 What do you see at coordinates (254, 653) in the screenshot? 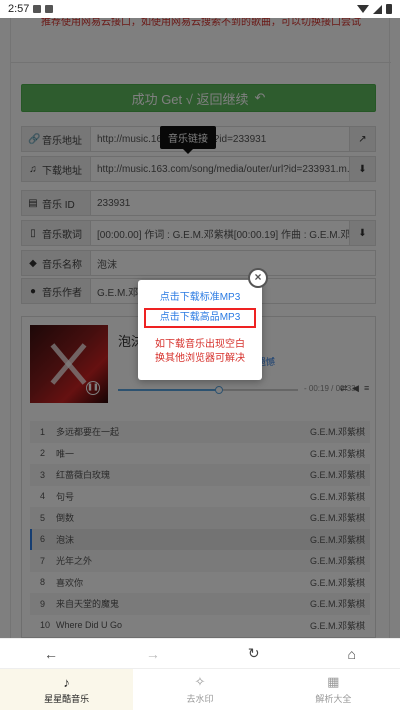
I see `reload-icon: ↻` at bounding box center [254, 653].